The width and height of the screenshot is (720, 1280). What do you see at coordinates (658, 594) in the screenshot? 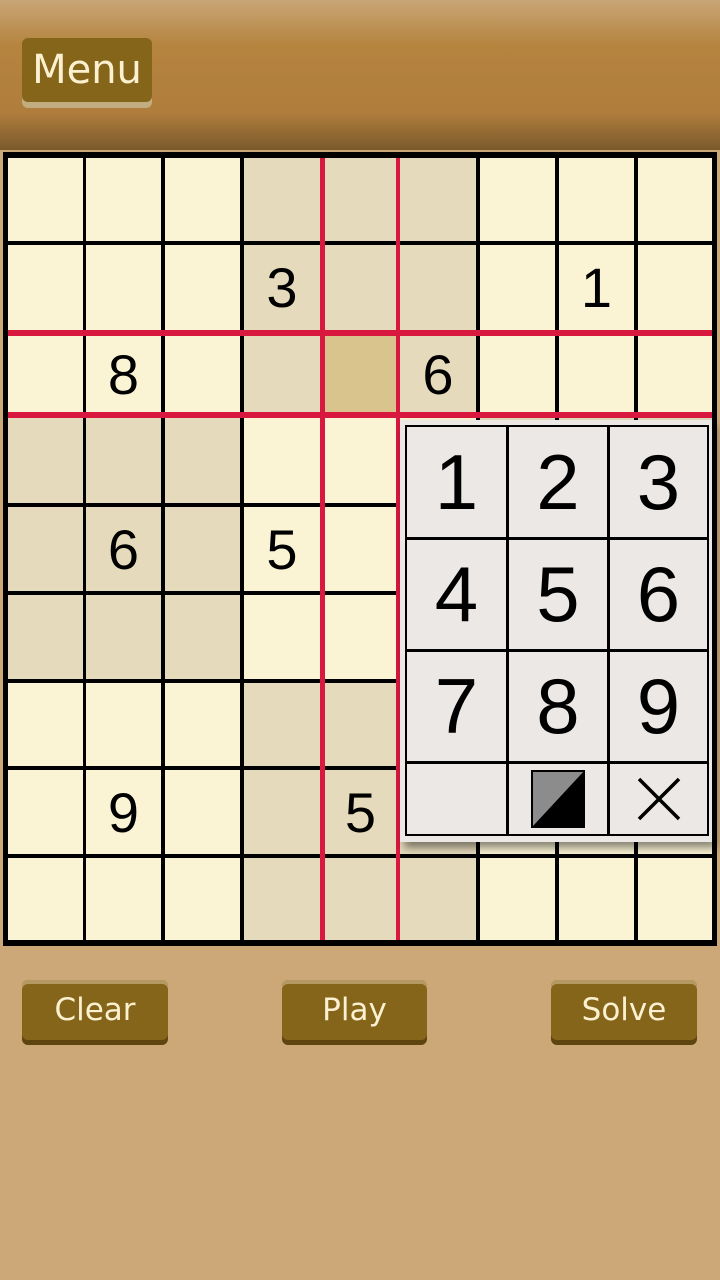
I see `number-key: 6` at bounding box center [658, 594].